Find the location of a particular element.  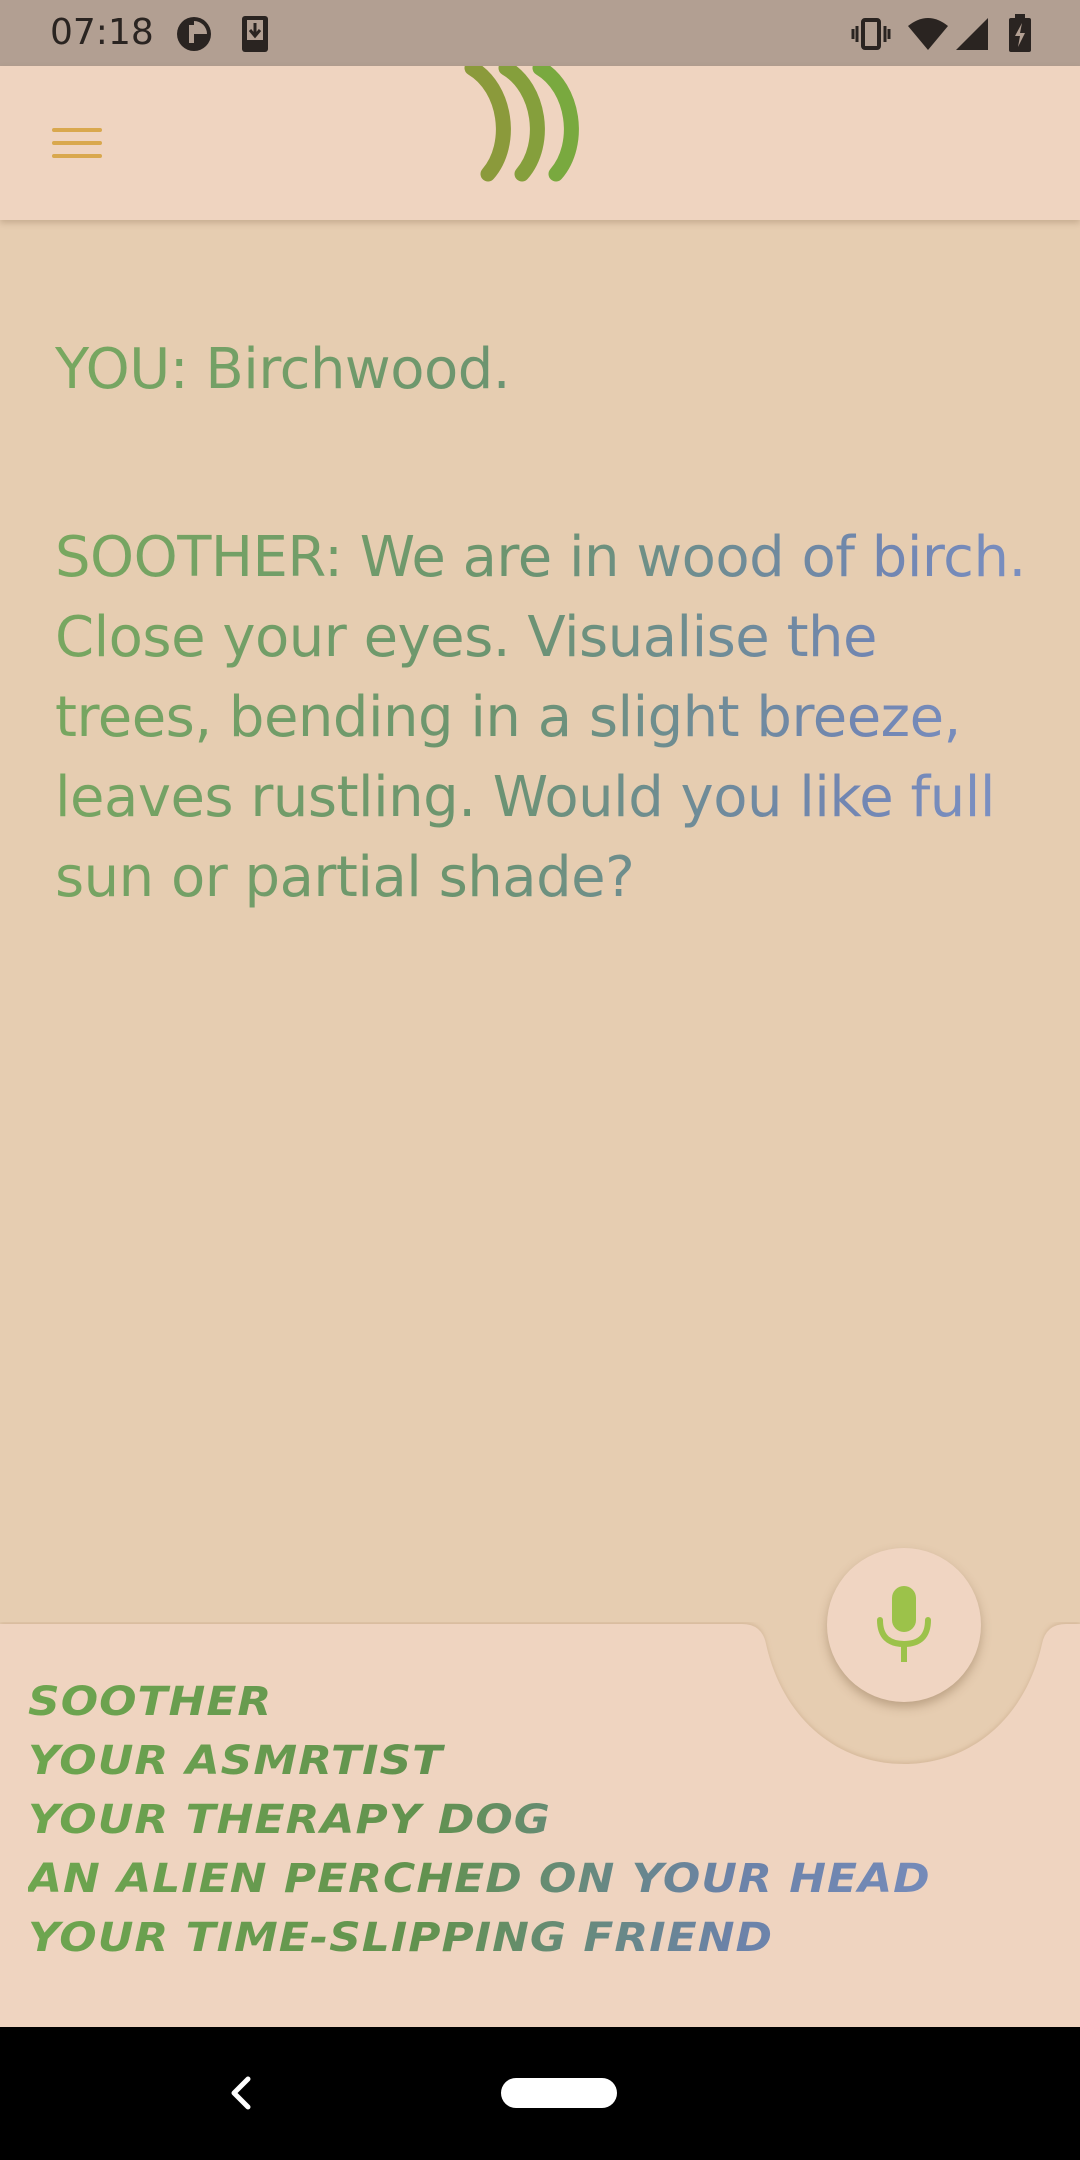

microphone-icon is located at coordinates (904, 1624).